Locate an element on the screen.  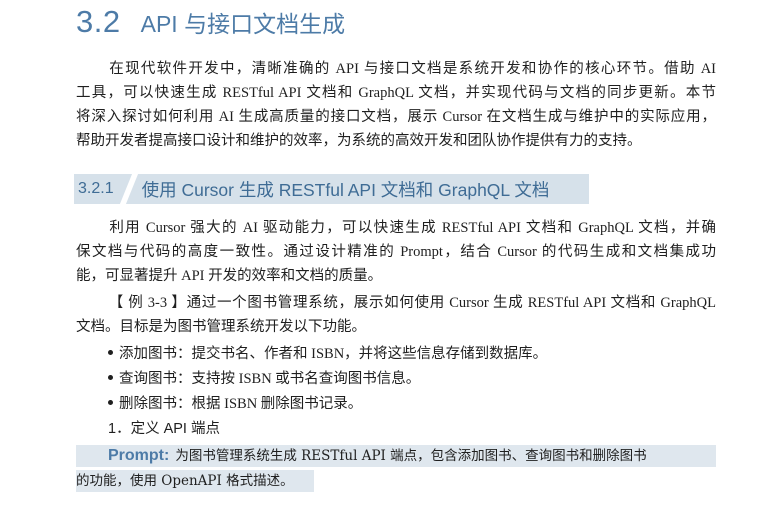
section-number: 3.2 is located at coordinates (98, 21).